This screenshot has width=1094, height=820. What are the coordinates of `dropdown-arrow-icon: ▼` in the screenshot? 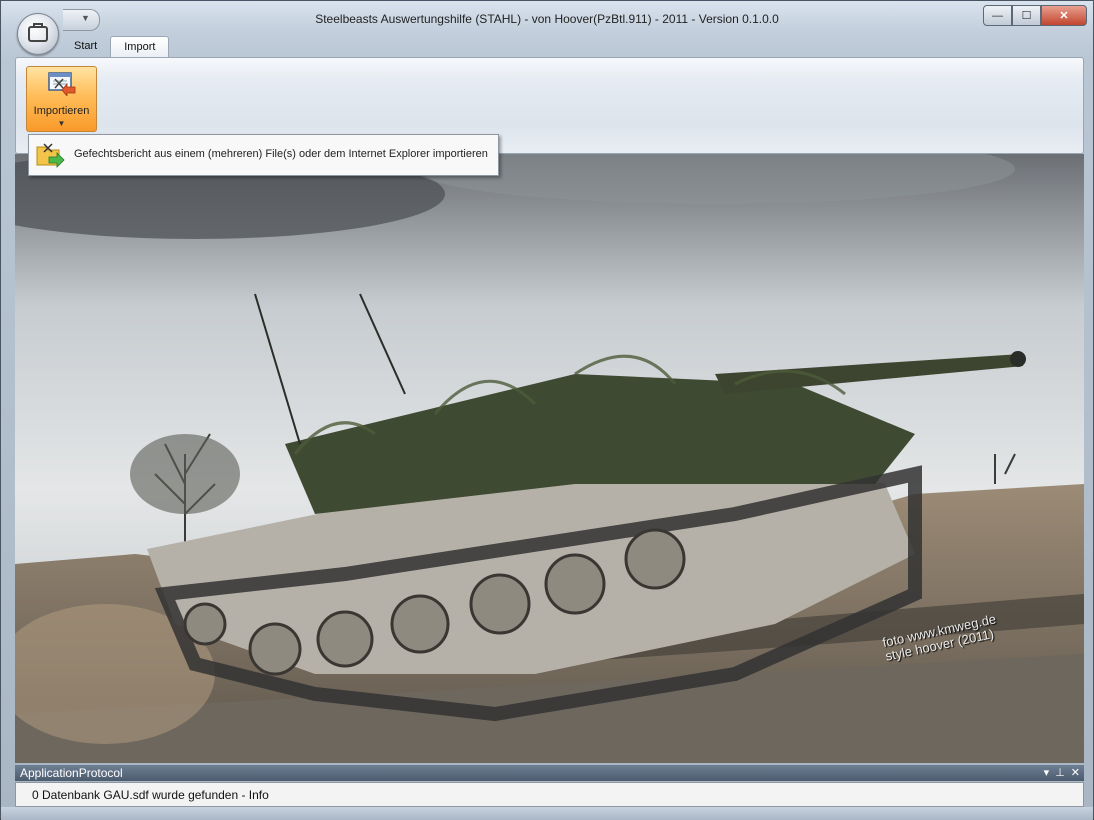 It's located at (61, 123).